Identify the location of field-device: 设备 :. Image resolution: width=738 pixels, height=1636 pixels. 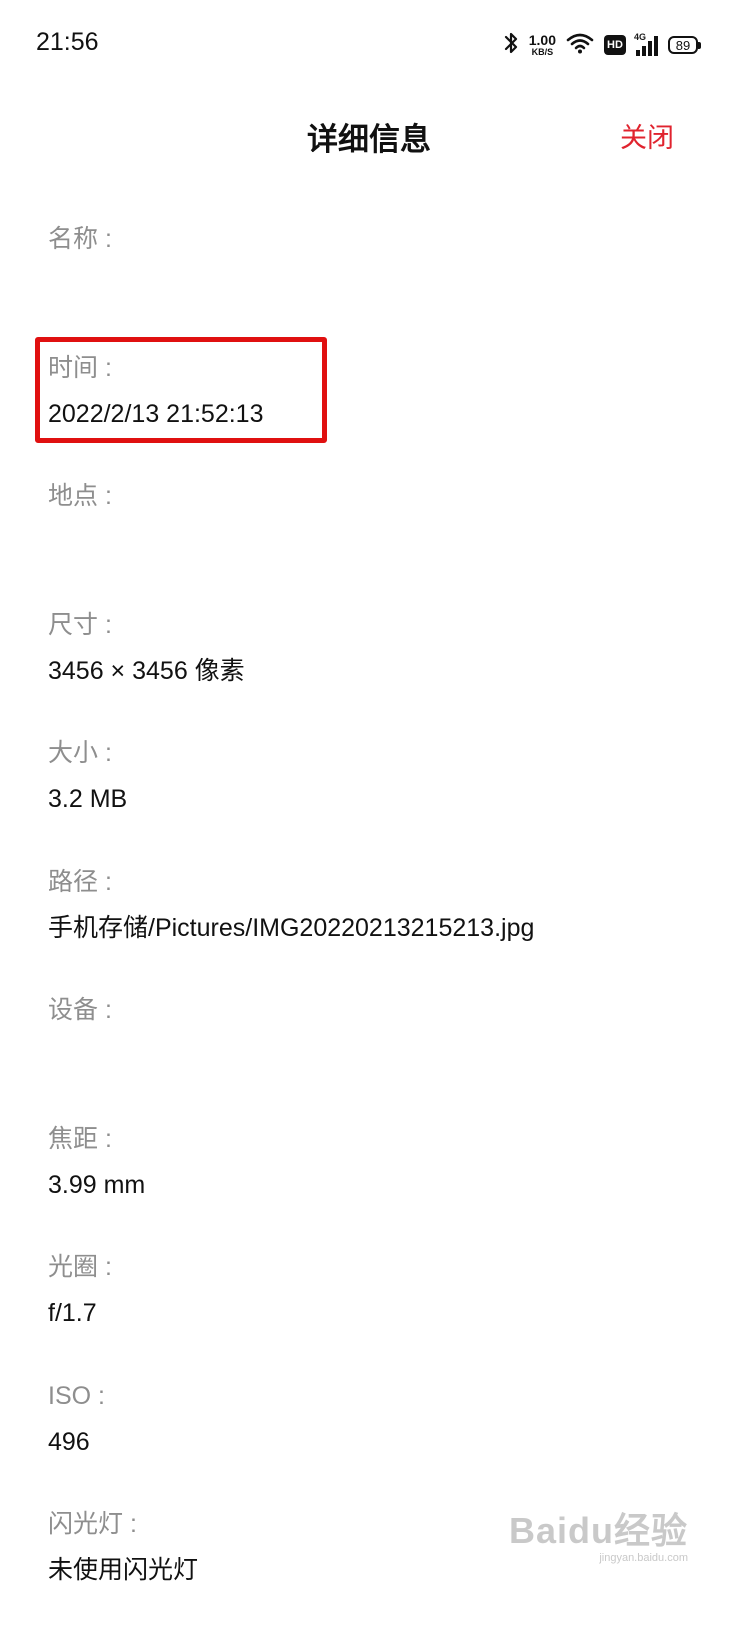
(368, 1057).